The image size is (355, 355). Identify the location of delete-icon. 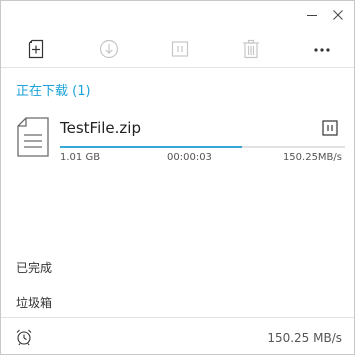
(251, 49).